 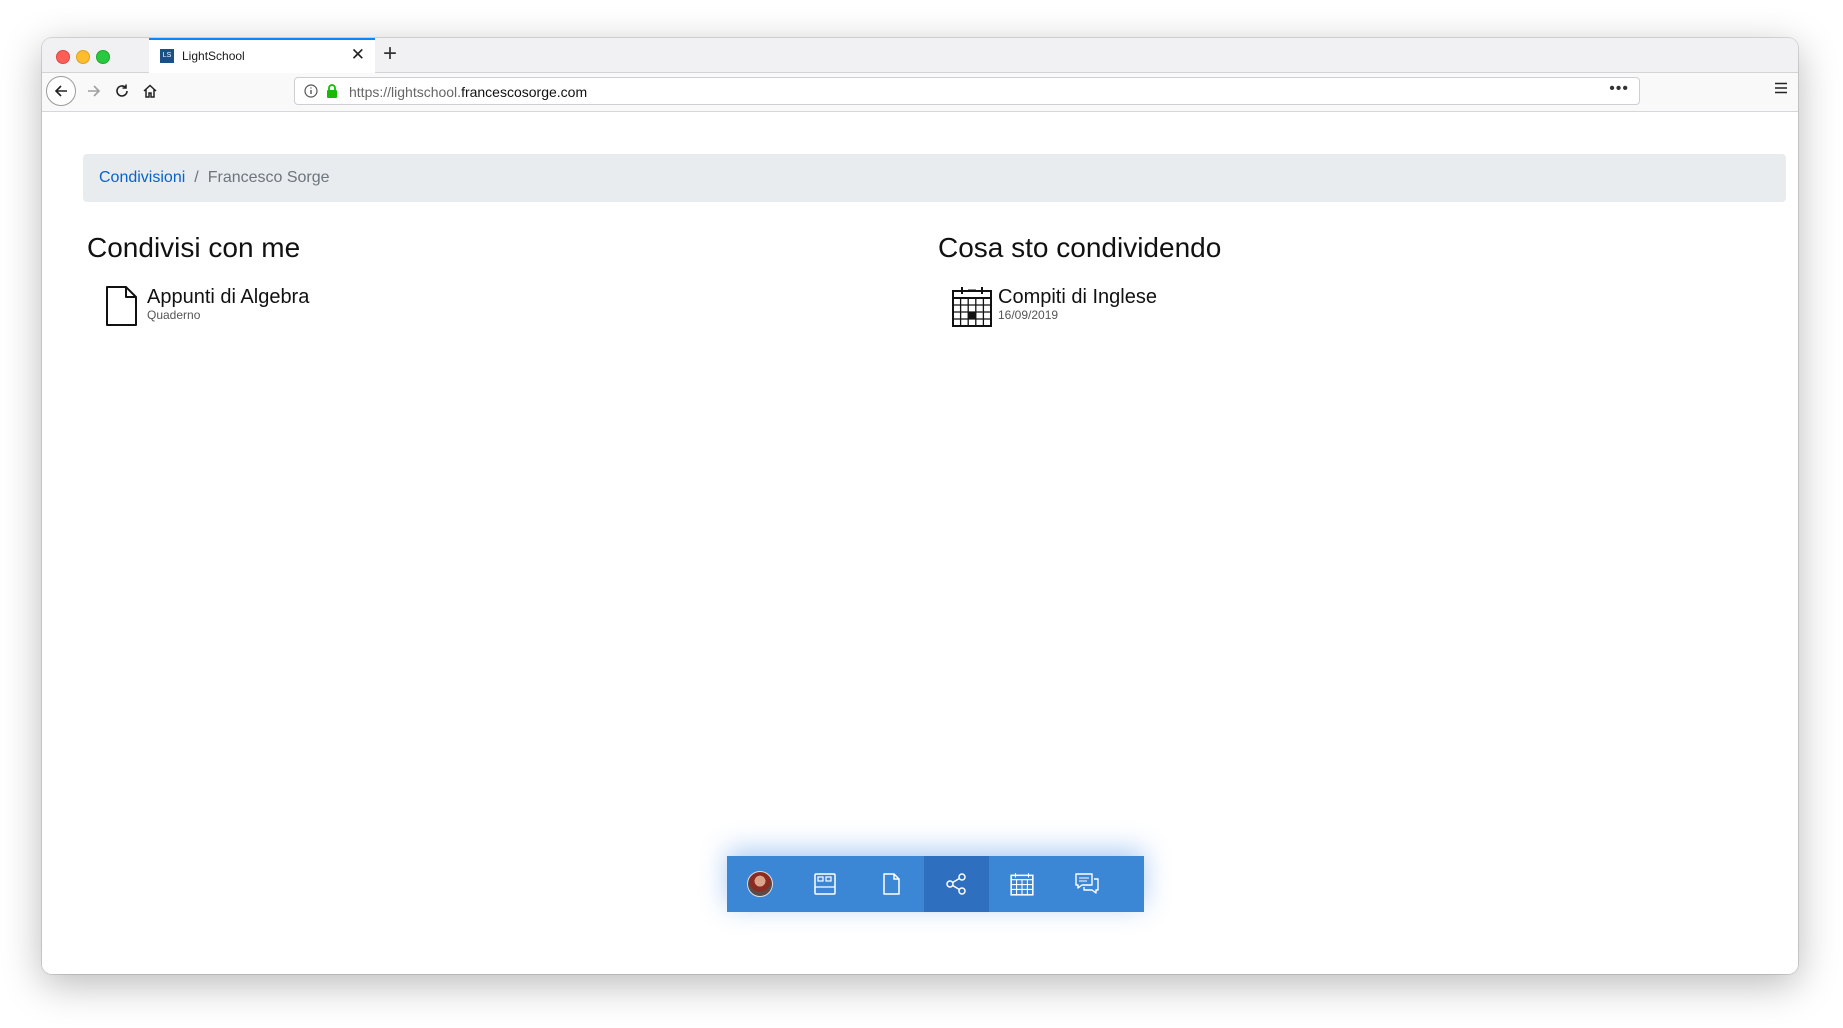 What do you see at coordinates (228, 297) in the screenshot?
I see `item-title: Appunti di Algebra` at bounding box center [228, 297].